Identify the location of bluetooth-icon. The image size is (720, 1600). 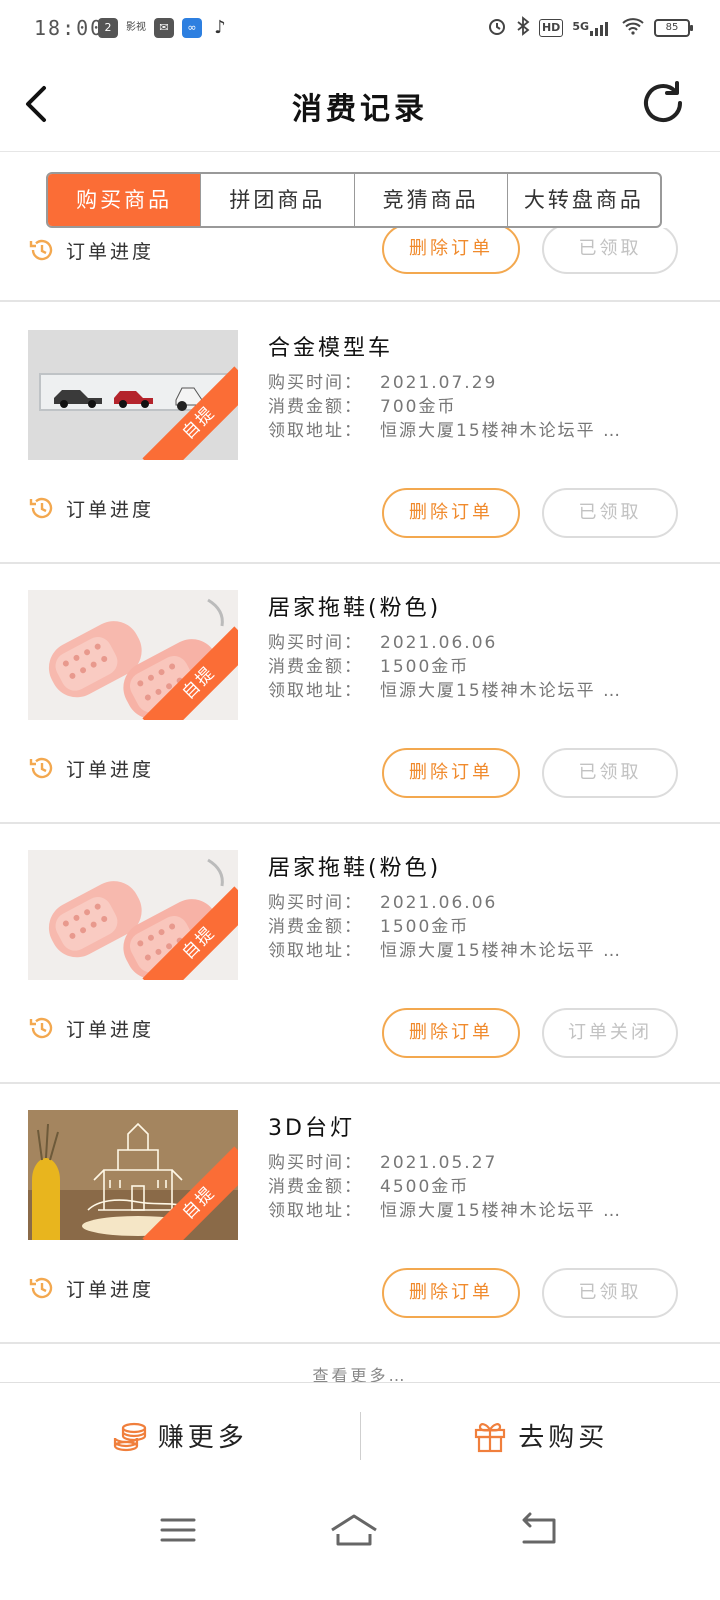
(523, 28).